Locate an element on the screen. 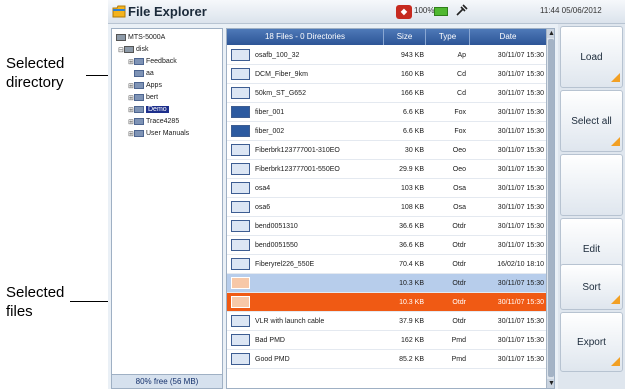 The image size is (625, 389). callout-line-2: directory is located at coordinates (35, 82).